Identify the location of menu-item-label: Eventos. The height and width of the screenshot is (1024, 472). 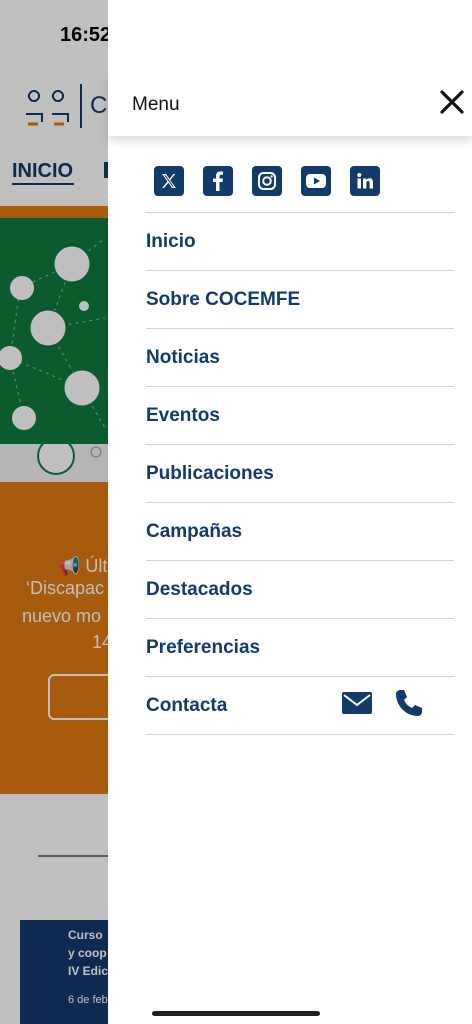
(183, 415).